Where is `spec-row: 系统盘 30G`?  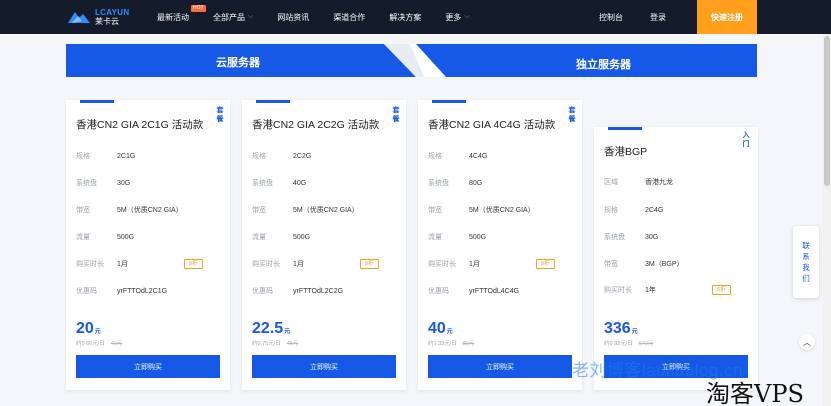 spec-row: 系统盘 30G is located at coordinates (103, 183).